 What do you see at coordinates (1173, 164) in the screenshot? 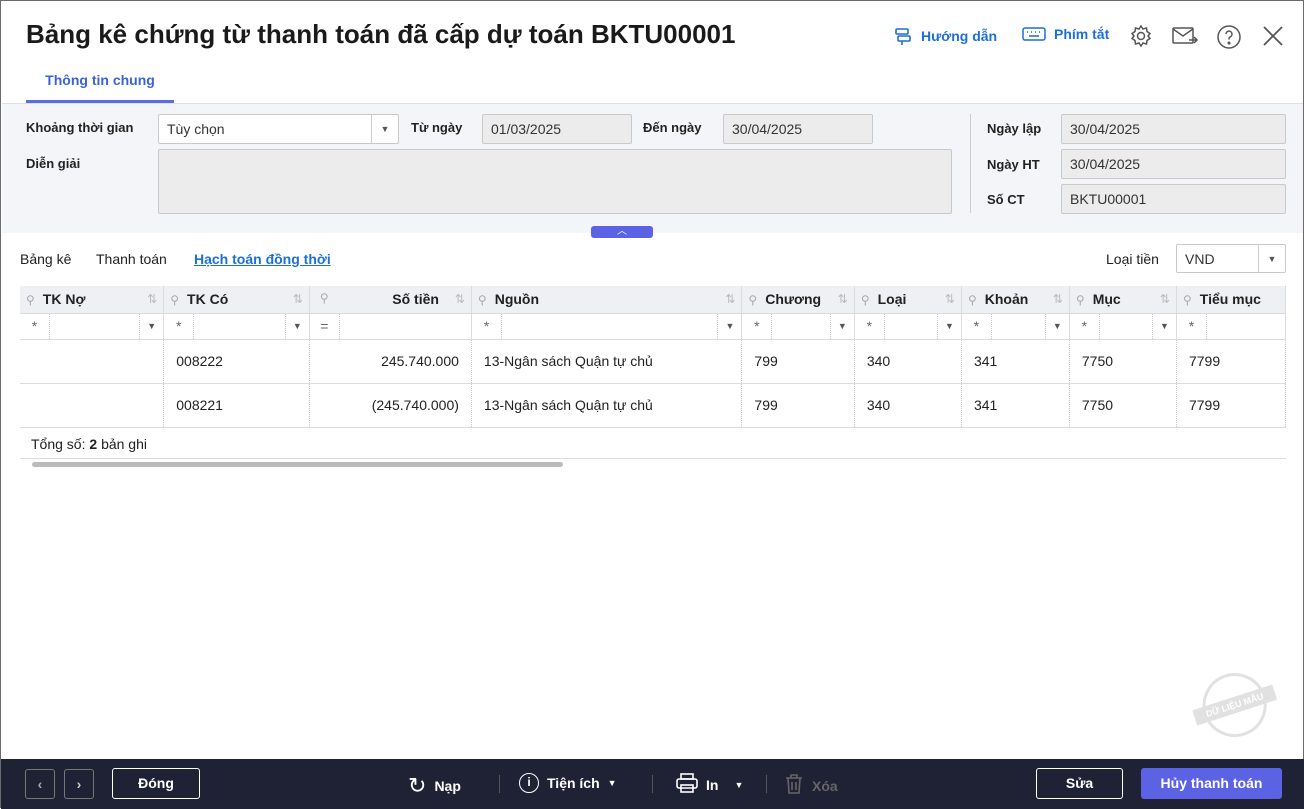
I see `posted-date-input: 30/04/2025` at bounding box center [1173, 164].